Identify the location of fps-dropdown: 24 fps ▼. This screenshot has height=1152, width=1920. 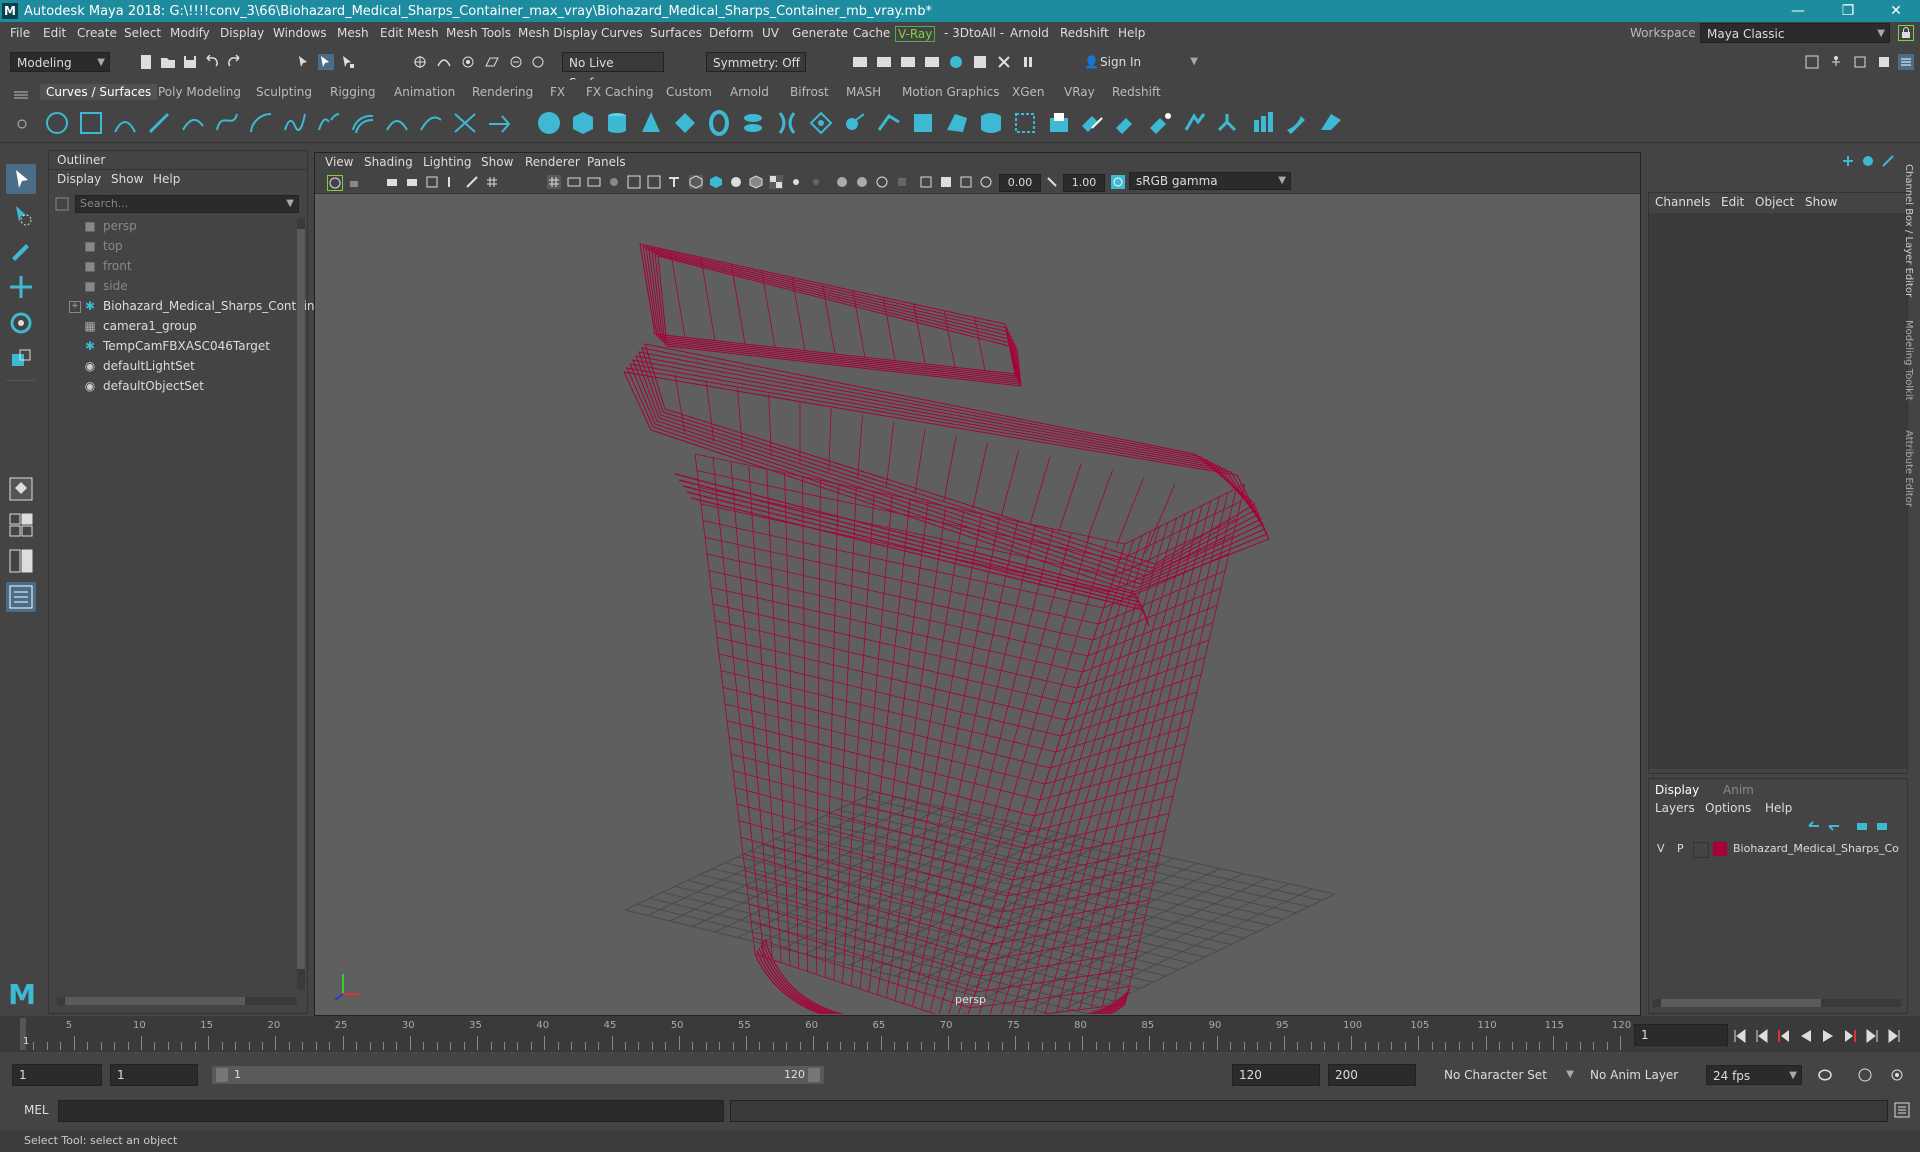
(1754, 1075).